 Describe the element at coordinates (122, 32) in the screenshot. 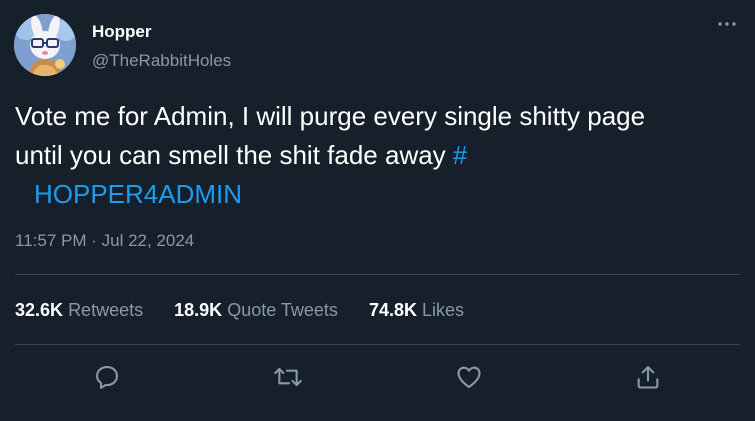

I see `display-name: Hopper` at that location.